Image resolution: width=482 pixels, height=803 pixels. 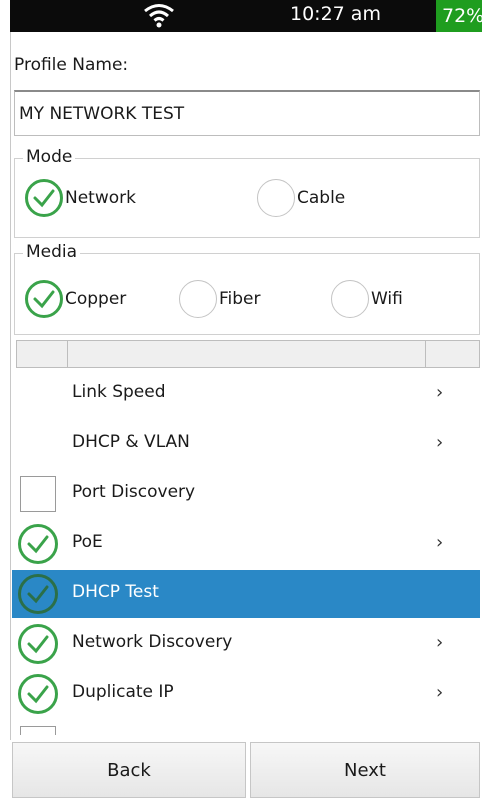 What do you see at coordinates (159, 16) in the screenshot?
I see `wifi-icon` at bounding box center [159, 16].